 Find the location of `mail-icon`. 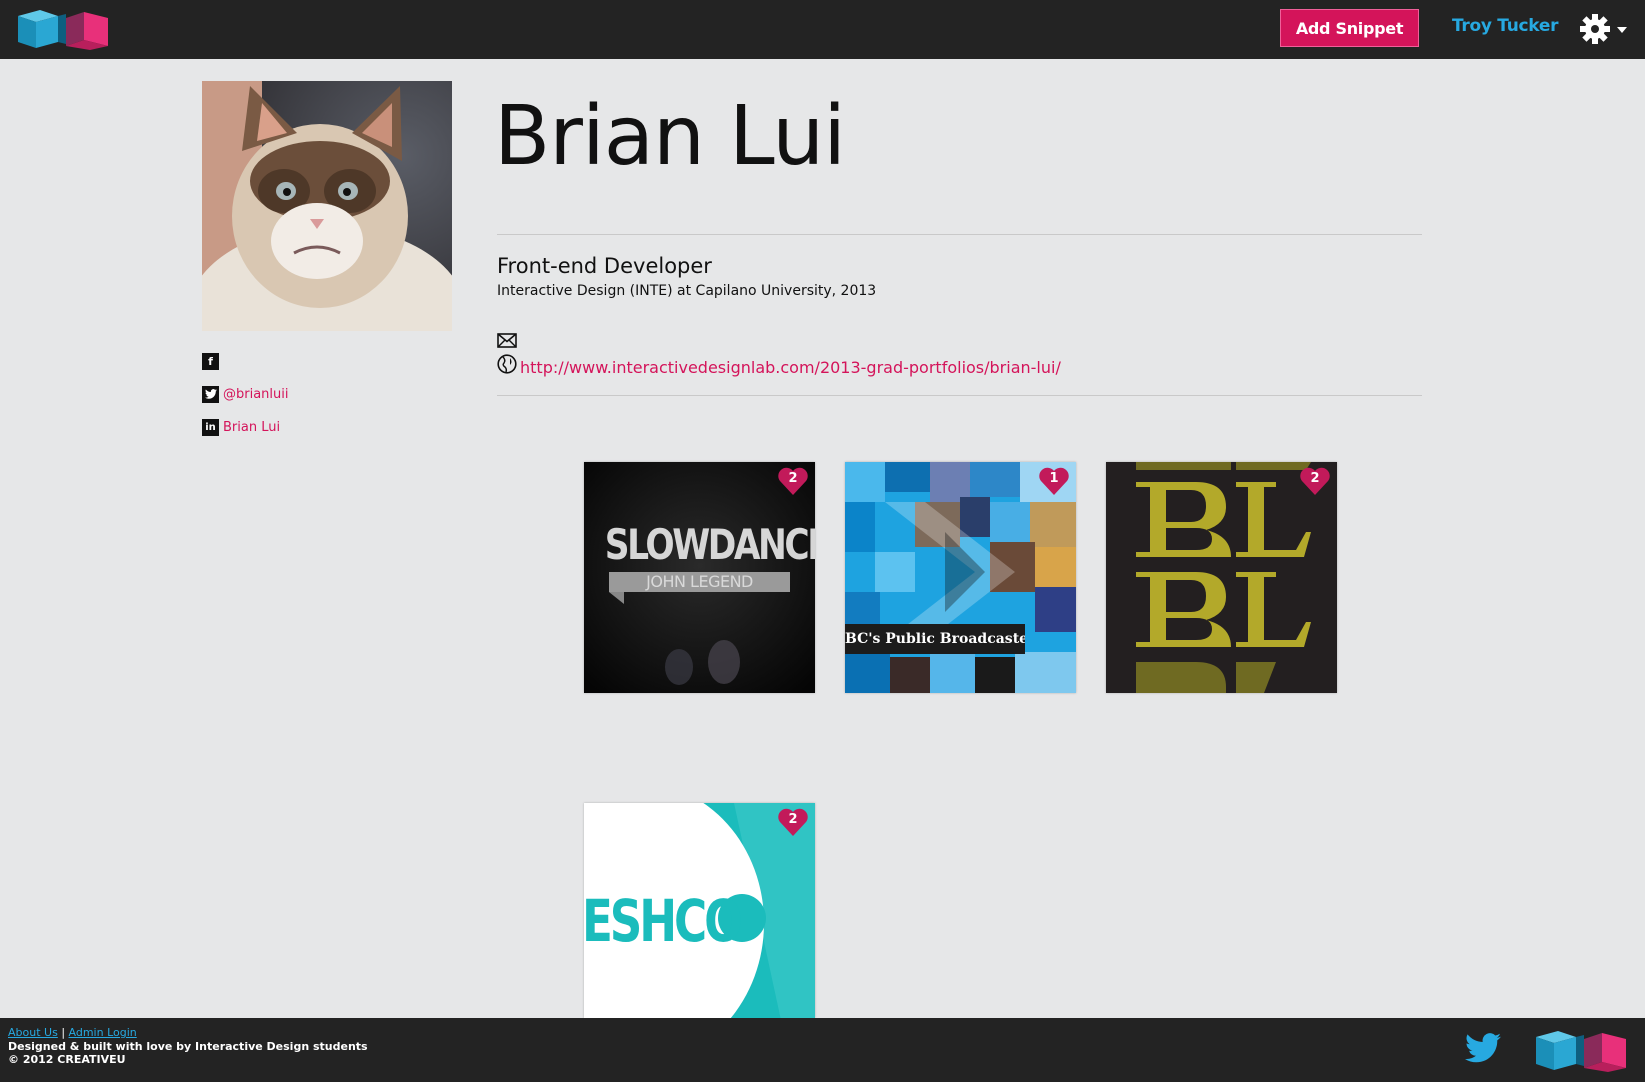

mail-icon is located at coordinates (507, 340).